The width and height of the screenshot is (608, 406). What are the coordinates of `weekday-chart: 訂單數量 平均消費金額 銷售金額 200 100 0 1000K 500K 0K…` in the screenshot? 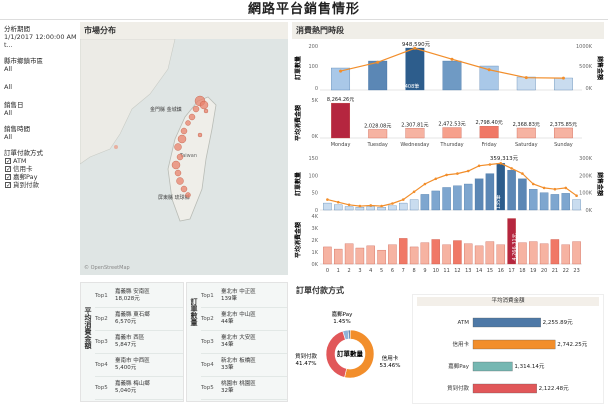 It's located at (448, 94).